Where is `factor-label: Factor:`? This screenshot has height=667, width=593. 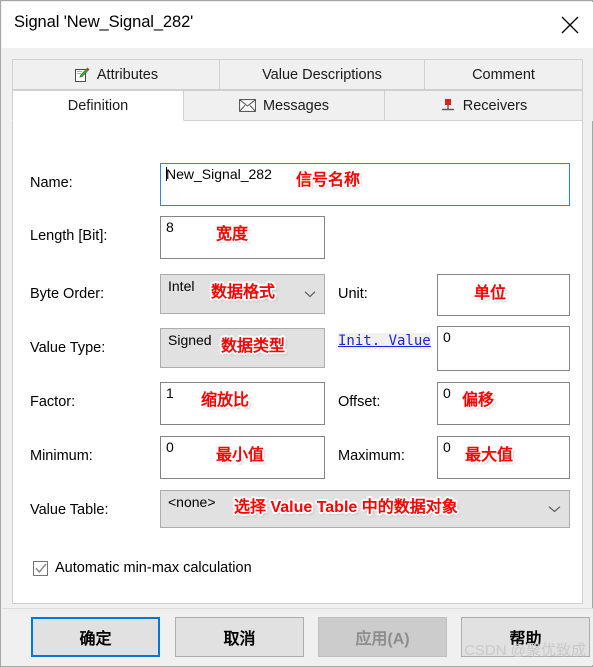 factor-label: Factor: is located at coordinates (53, 402).